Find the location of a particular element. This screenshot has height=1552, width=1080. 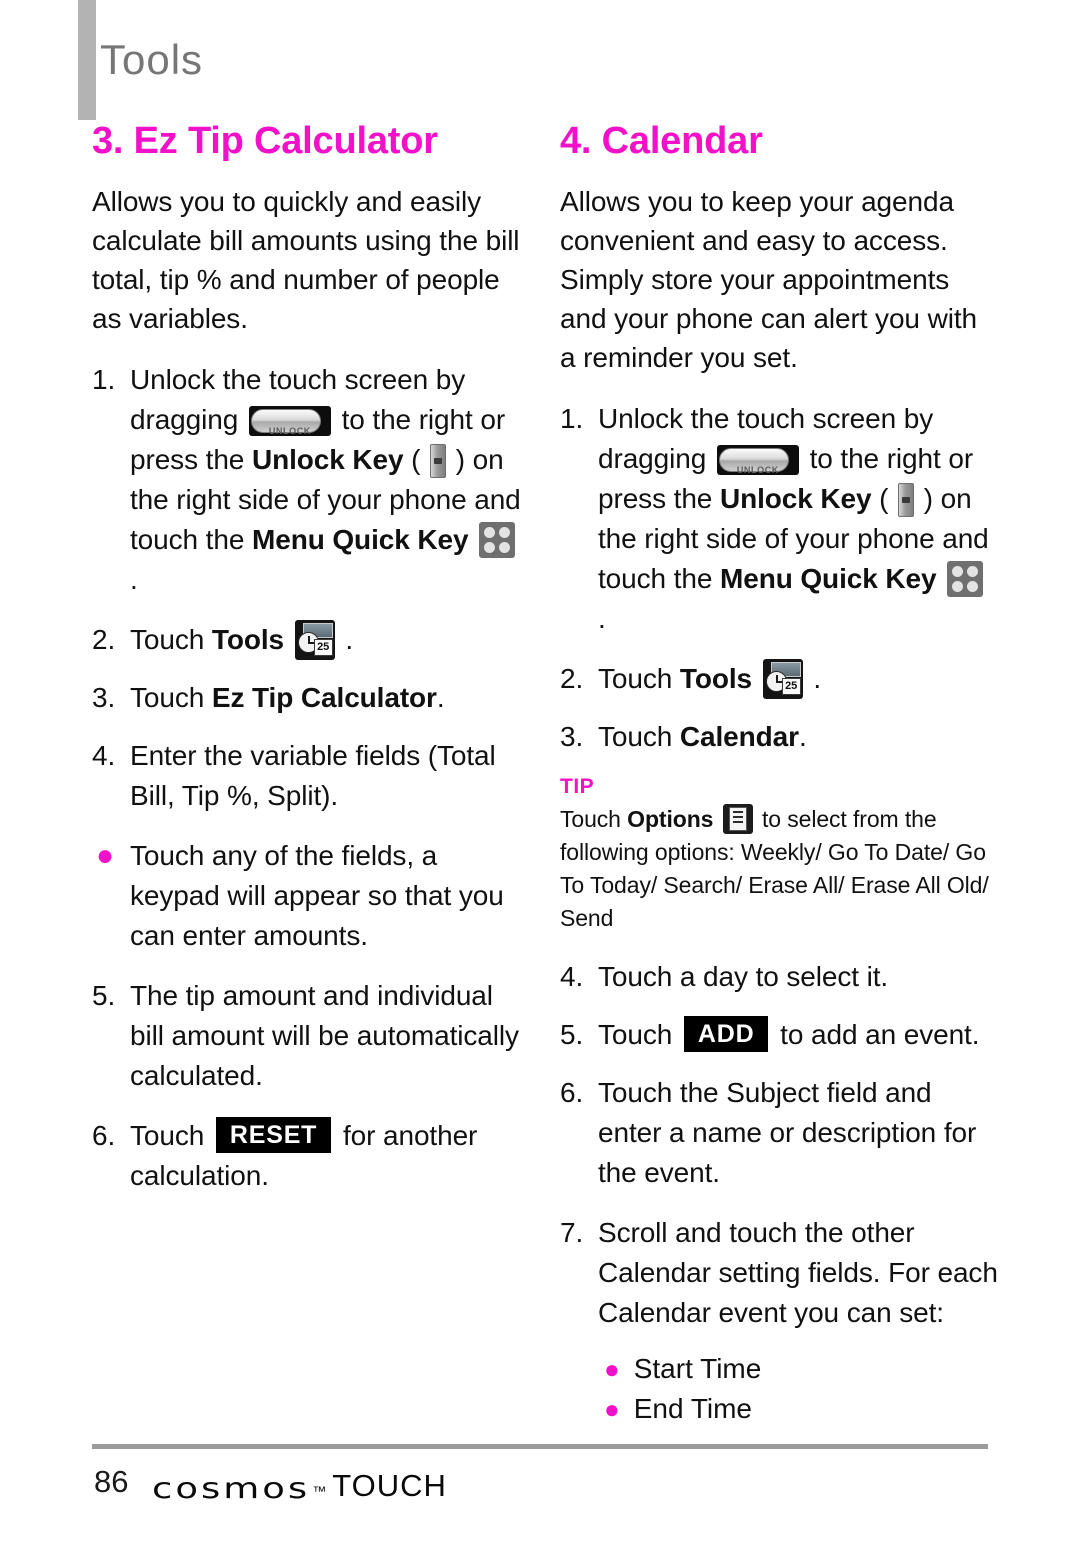

step-bold-term: Calendar is located at coordinates (739, 736).